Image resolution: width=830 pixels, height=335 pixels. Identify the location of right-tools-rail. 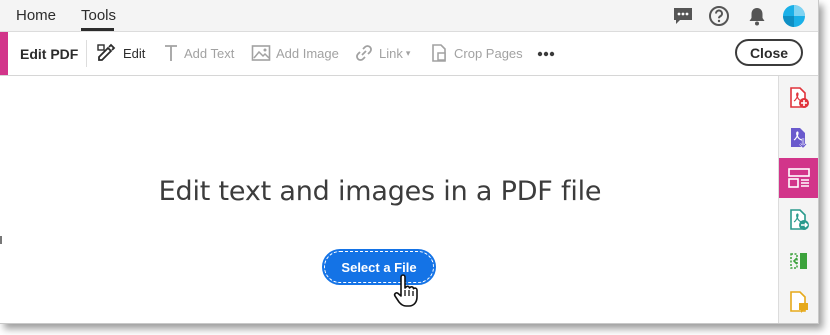
(798, 199).